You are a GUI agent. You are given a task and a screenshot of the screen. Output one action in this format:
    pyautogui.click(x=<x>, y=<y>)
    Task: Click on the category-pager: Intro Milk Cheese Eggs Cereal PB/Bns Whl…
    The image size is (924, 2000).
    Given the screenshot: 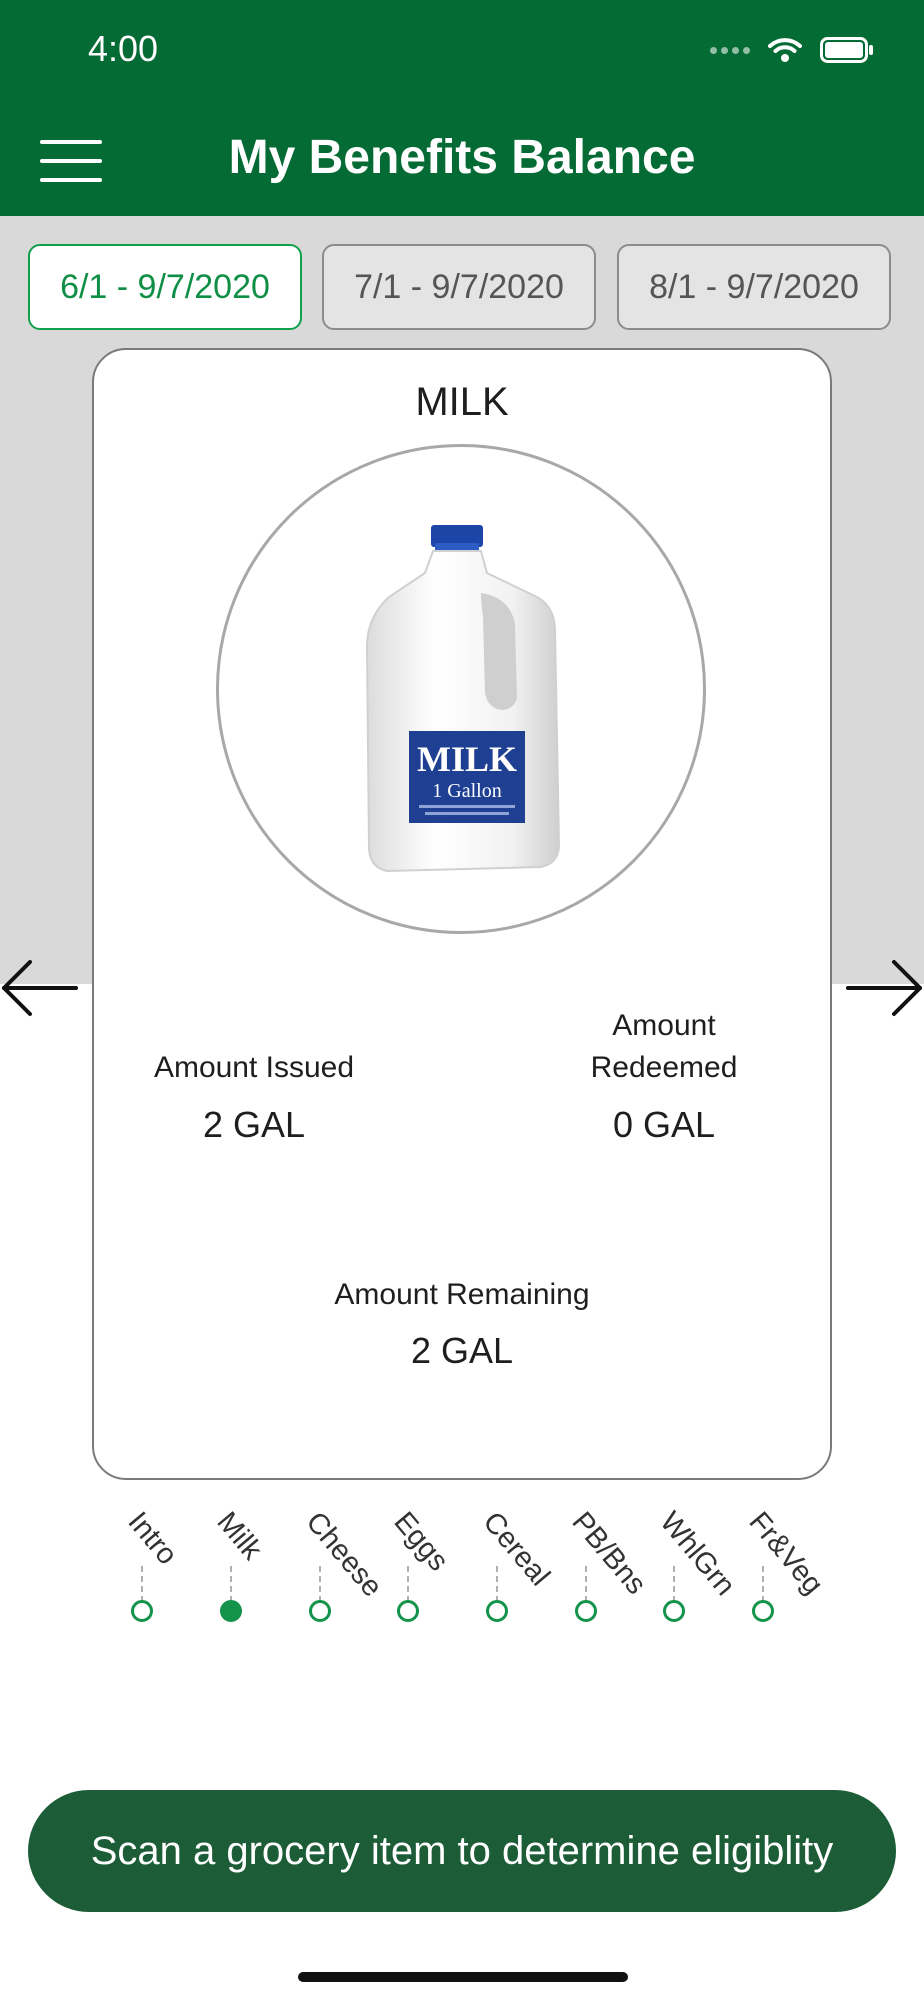 What is the action you would take?
    pyautogui.click(x=462, y=1565)
    